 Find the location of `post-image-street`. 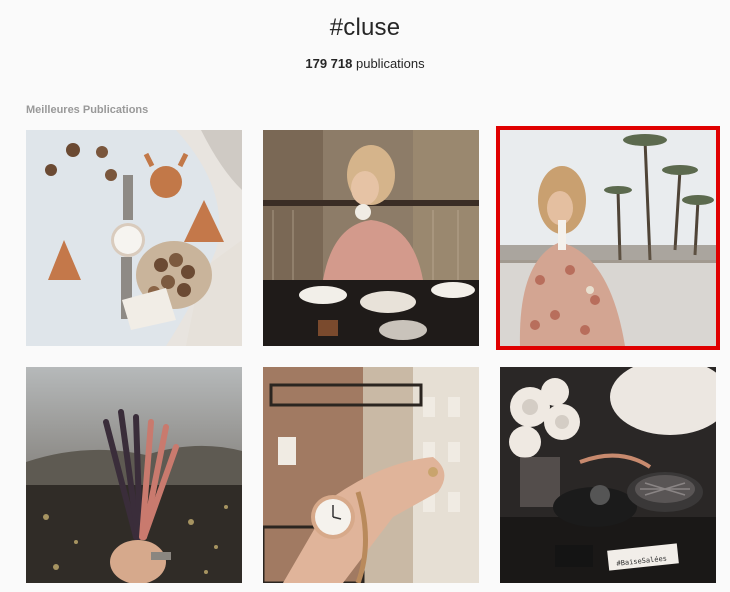

post-image-street is located at coordinates (371, 475).